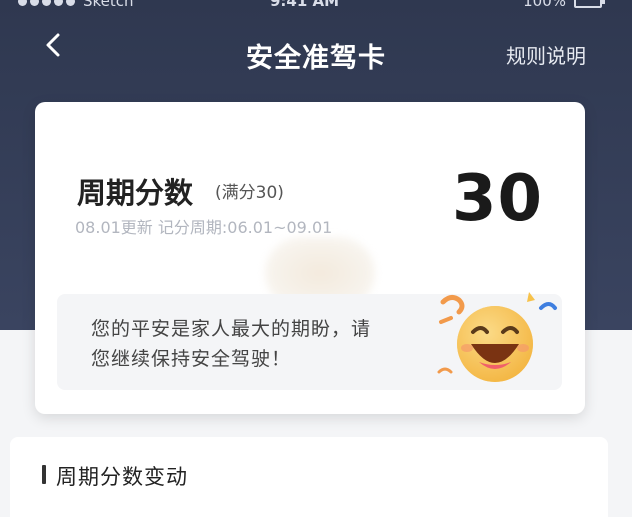 Image resolution: width=632 pixels, height=517 pixels. What do you see at coordinates (204, 227) in the screenshot?
I see `score-update-info: 08.01更新 记分周期:06.01~09.01` at bounding box center [204, 227].